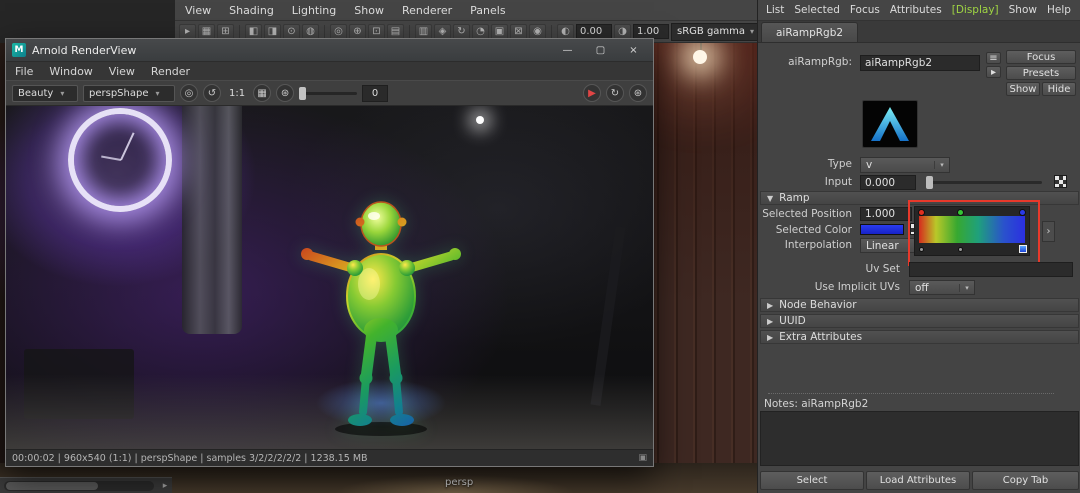 This screenshot has height=493, width=1080. Describe the element at coordinates (984, 182) in the screenshot. I see `input-slider` at that location.